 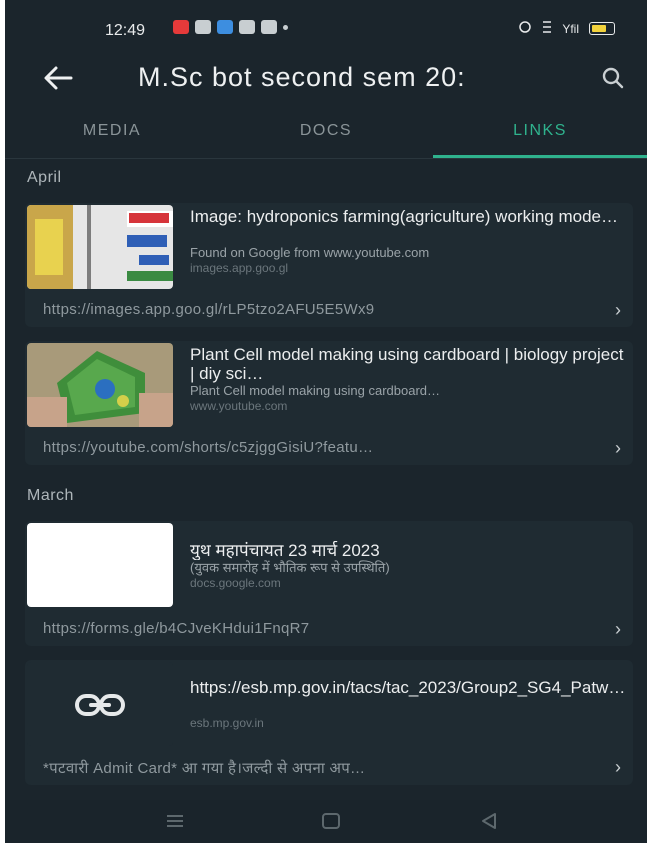 I want to click on status-time: 12:49, so click(x=125, y=30).